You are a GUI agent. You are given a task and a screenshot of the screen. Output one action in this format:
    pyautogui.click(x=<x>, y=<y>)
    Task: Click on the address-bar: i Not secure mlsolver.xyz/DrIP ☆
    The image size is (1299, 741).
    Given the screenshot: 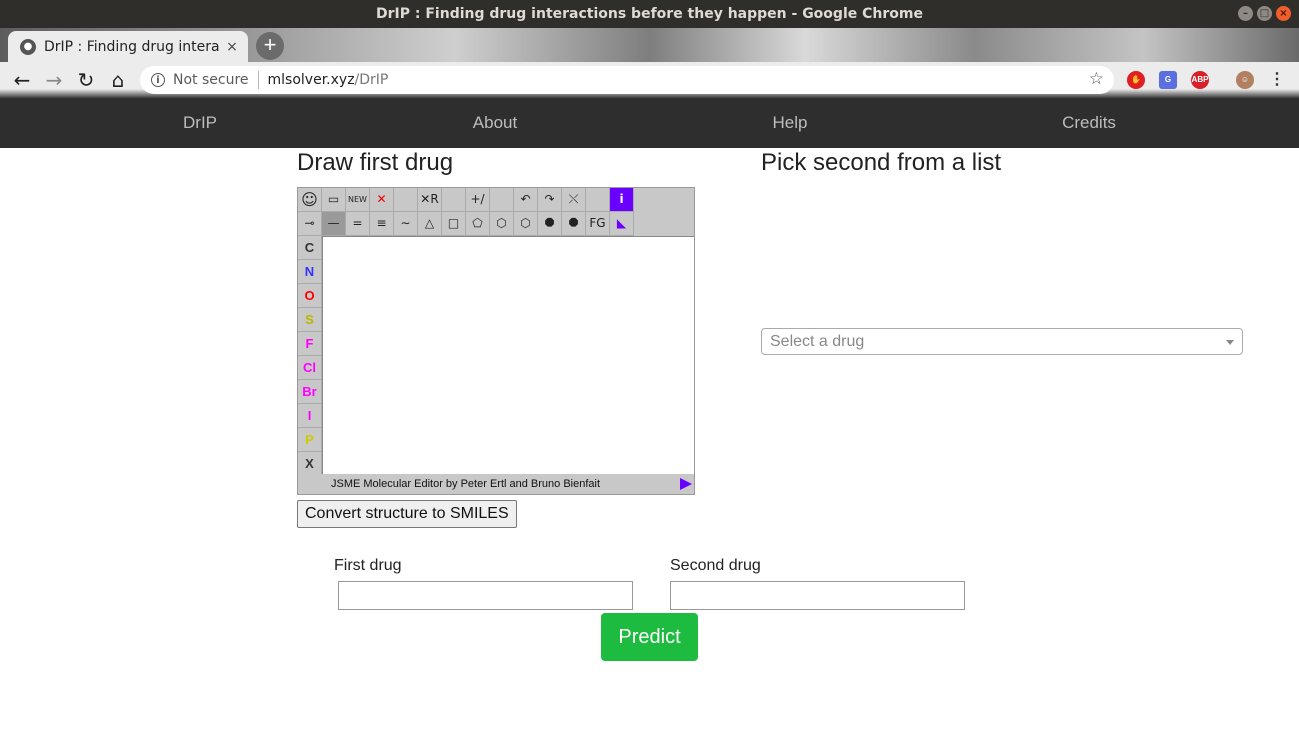 What is the action you would take?
    pyautogui.click(x=627, y=80)
    